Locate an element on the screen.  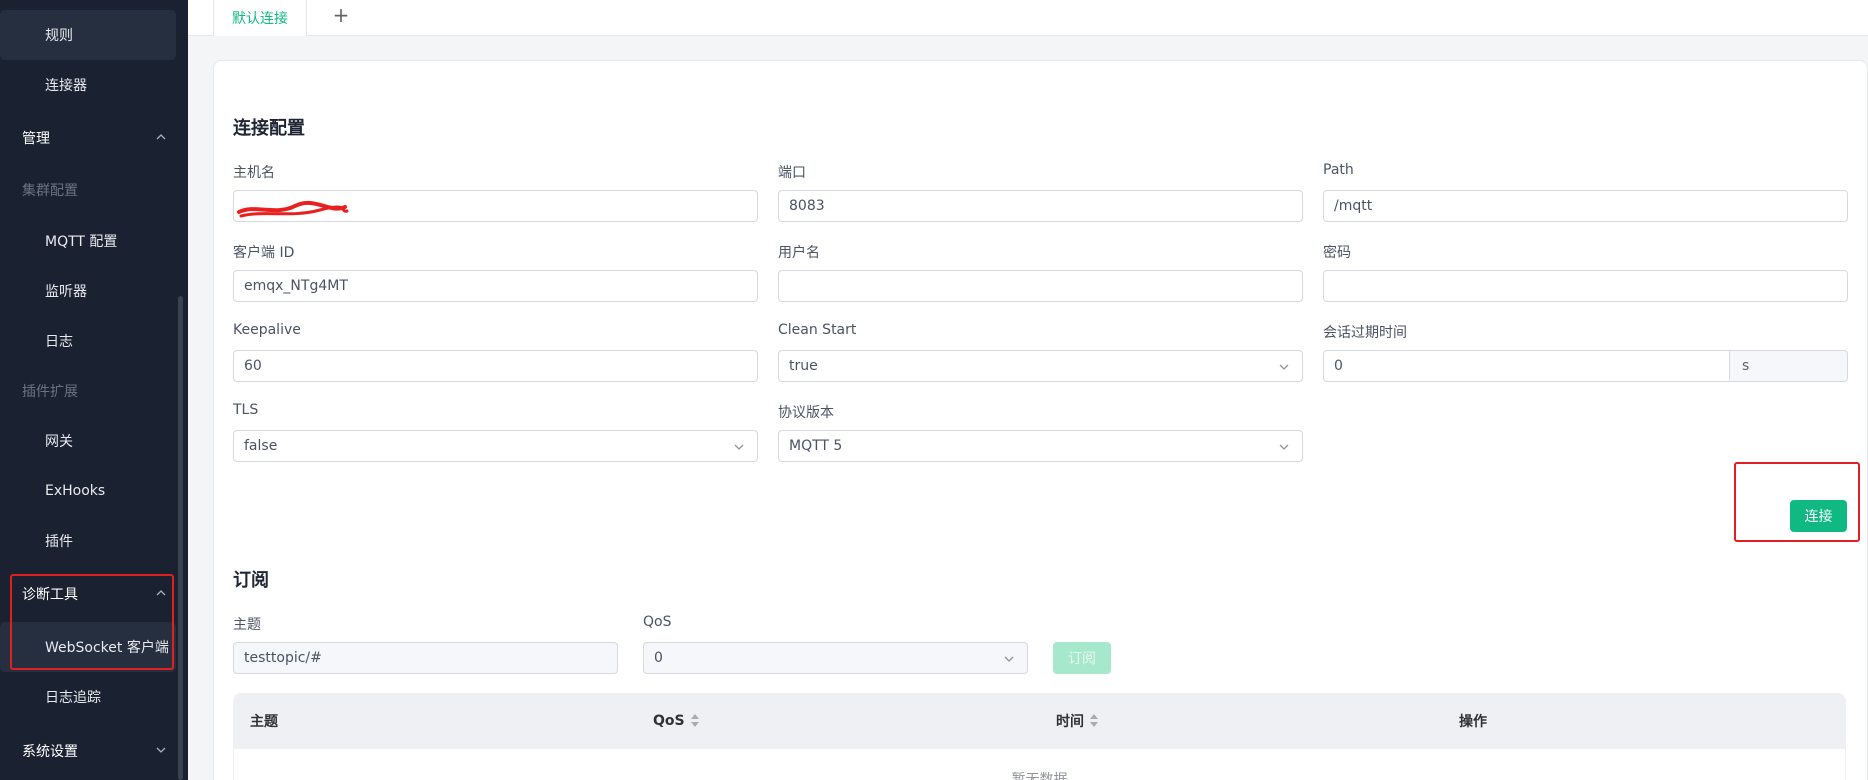
subscription-title: 订阅 is located at coordinates (251, 580).